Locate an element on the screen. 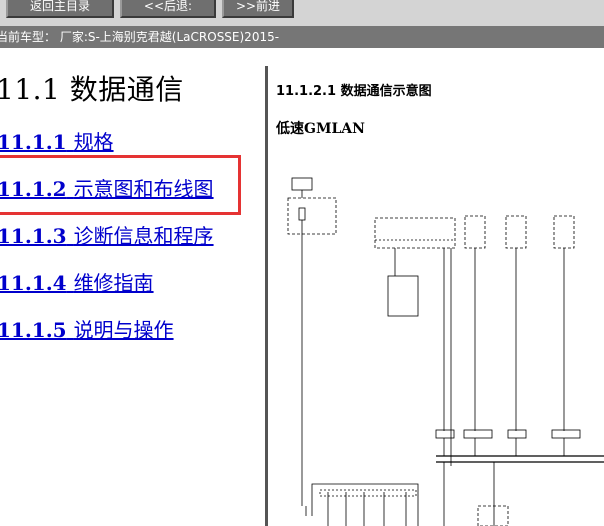 The width and height of the screenshot is (604, 526). page-title: 11.1 数据通信 is located at coordinates (92, 89).